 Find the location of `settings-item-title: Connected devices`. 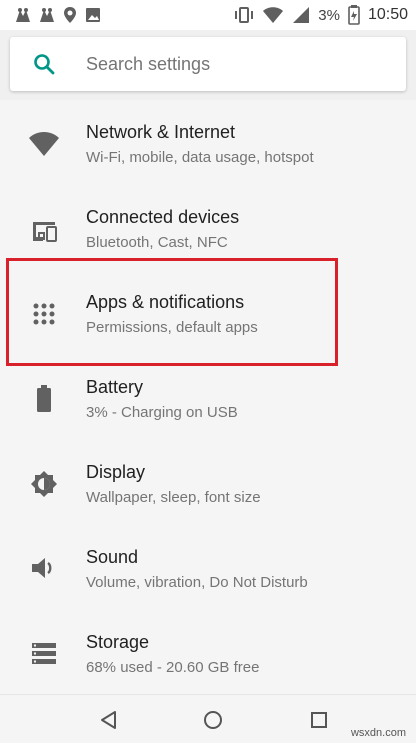

settings-item-title: Connected devices is located at coordinates (163, 217).